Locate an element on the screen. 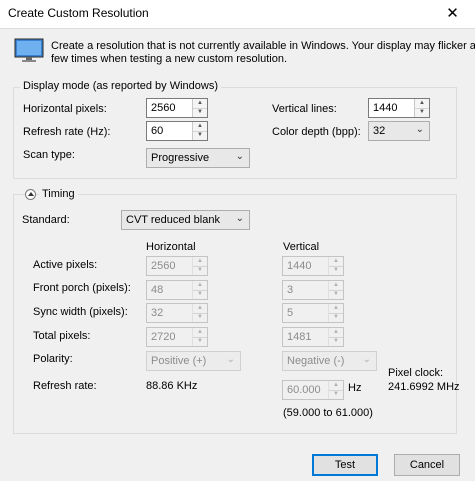 This screenshot has width=475, height=481. front-porch-horizontal-value: 48 is located at coordinates (157, 290).